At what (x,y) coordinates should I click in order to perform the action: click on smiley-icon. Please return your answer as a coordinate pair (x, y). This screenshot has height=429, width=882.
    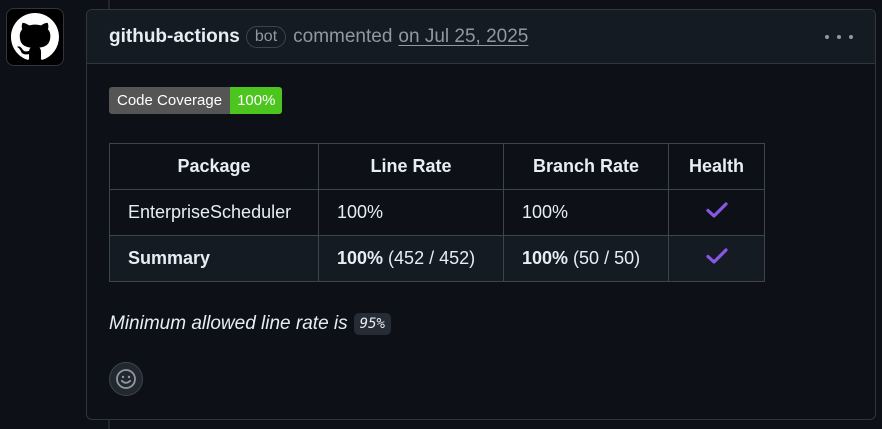
    Looking at the image, I should click on (126, 379).